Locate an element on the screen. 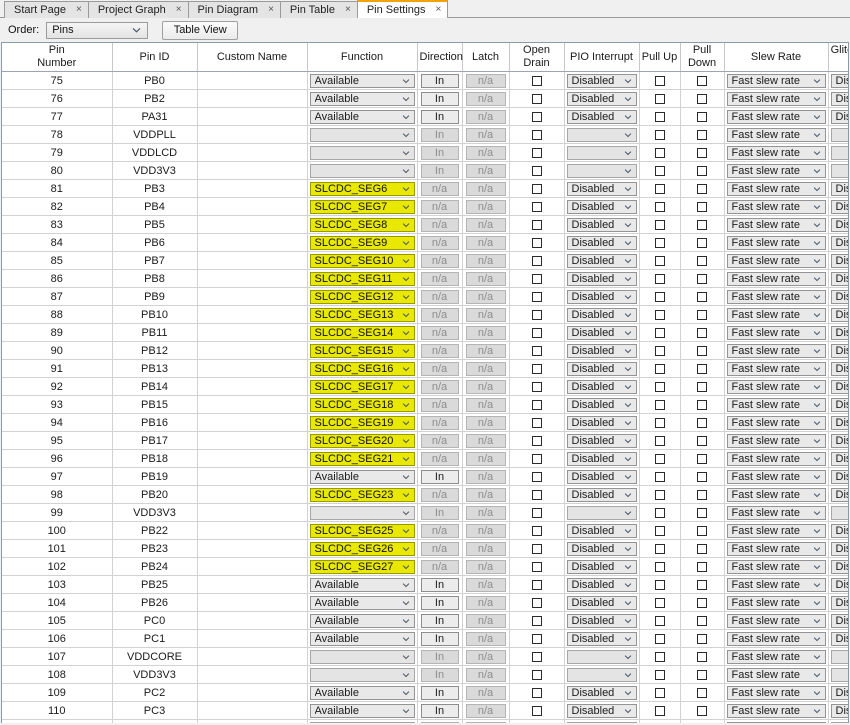  column-header-custom_name: Custom Name is located at coordinates (252, 57).